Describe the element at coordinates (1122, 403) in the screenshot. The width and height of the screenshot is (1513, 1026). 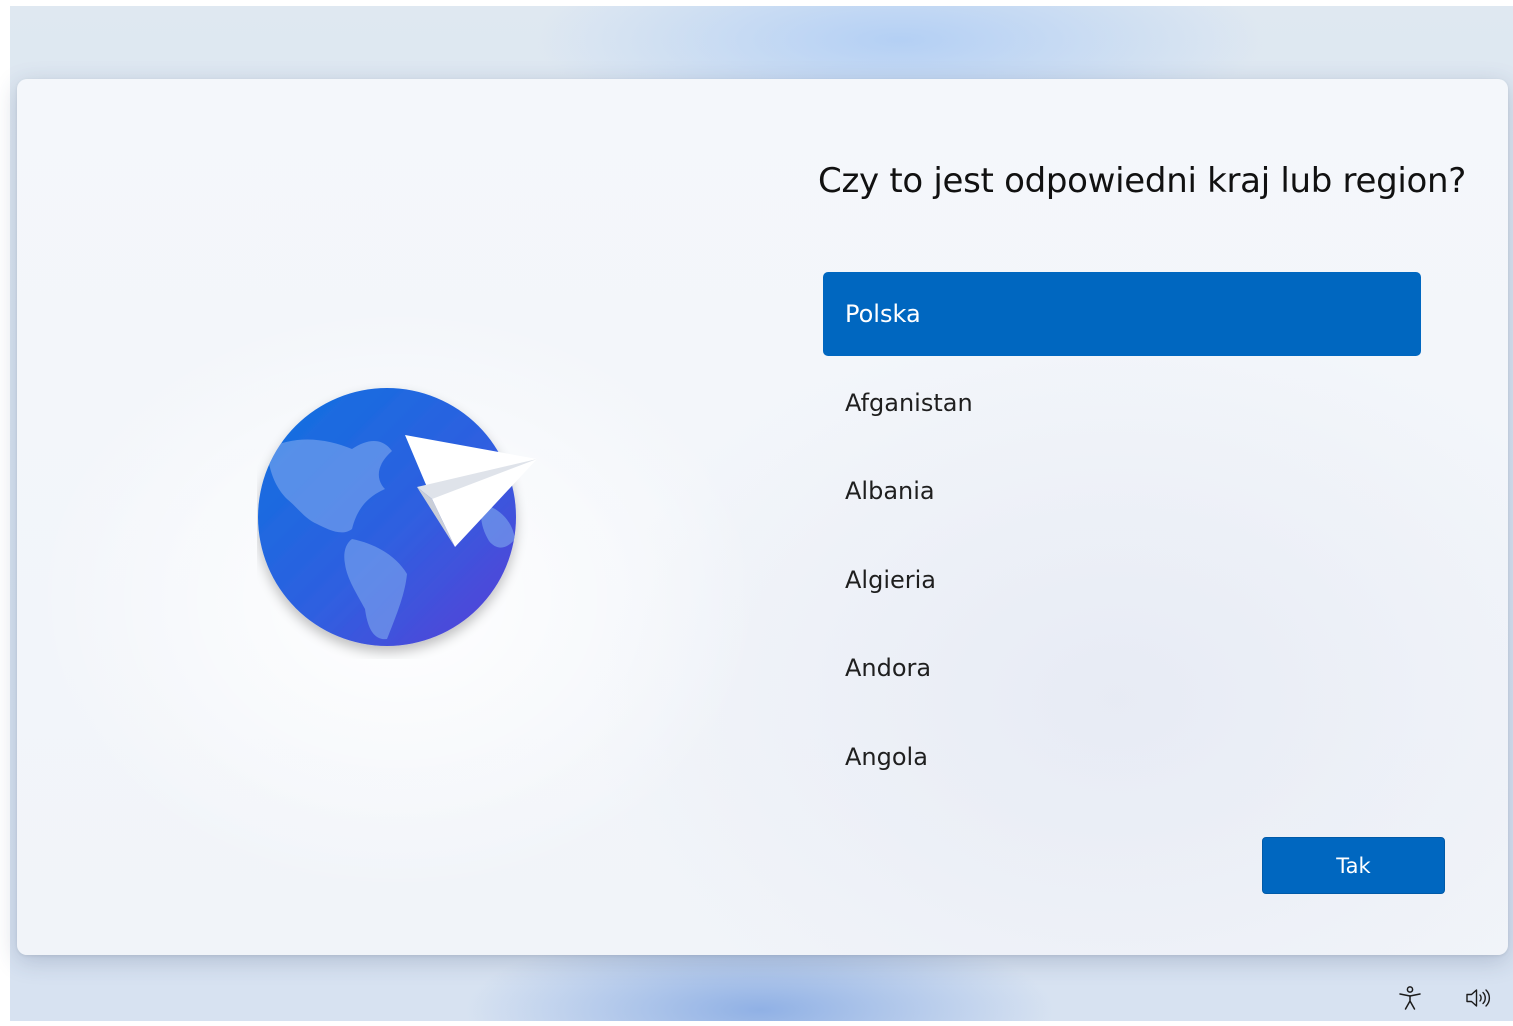
I see `region-item-afganistan: Afganistan` at that location.